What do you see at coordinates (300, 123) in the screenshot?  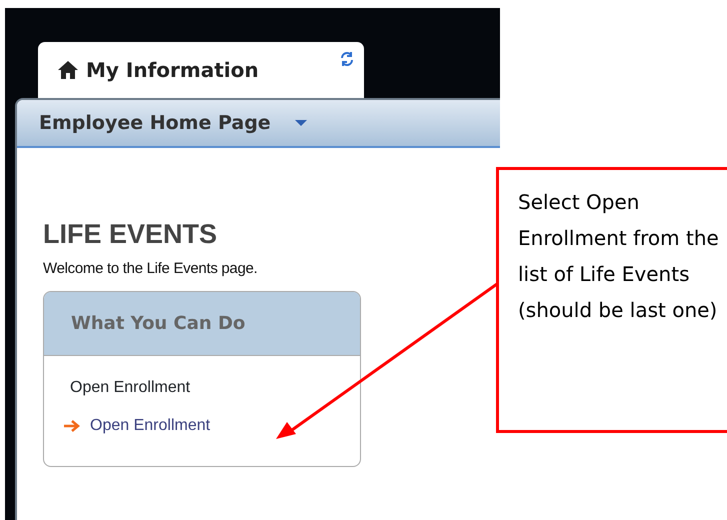 I see `dropdown-caret-icon` at bounding box center [300, 123].